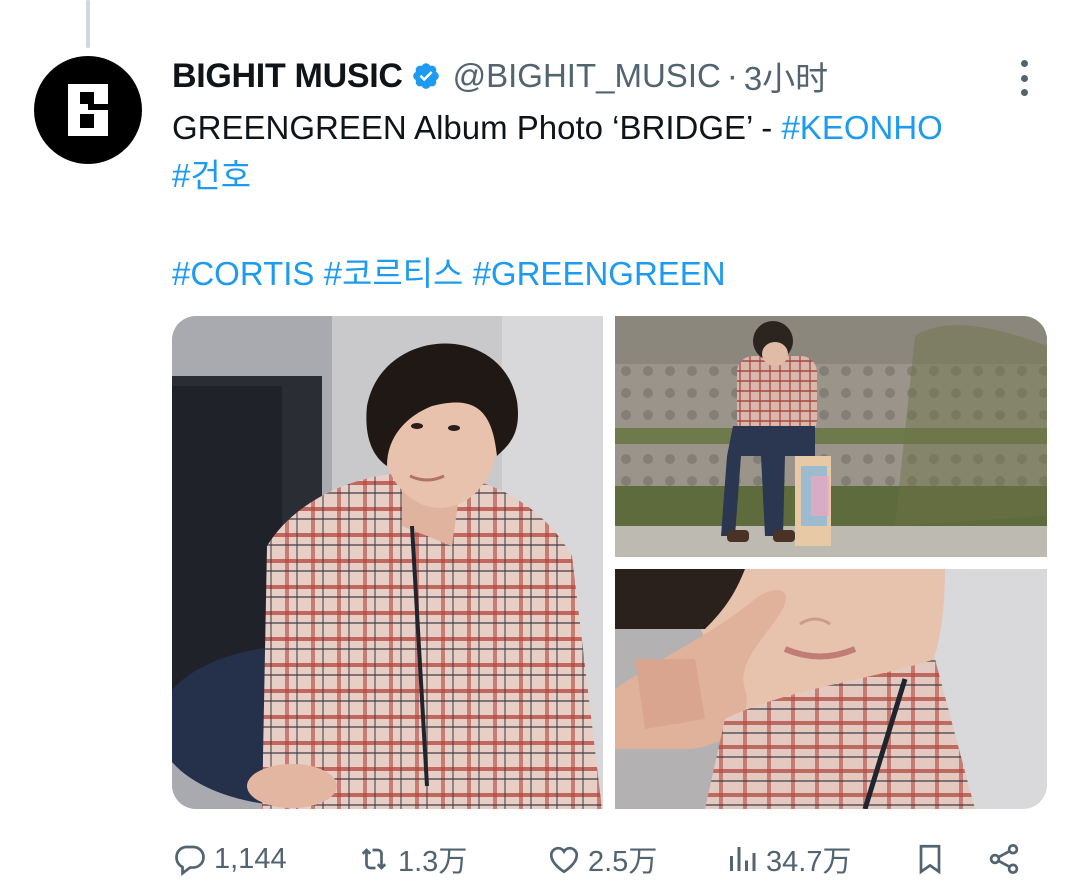  Describe the element at coordinates (1004, 859) in the screenshot. I see `share-icon` at that location.